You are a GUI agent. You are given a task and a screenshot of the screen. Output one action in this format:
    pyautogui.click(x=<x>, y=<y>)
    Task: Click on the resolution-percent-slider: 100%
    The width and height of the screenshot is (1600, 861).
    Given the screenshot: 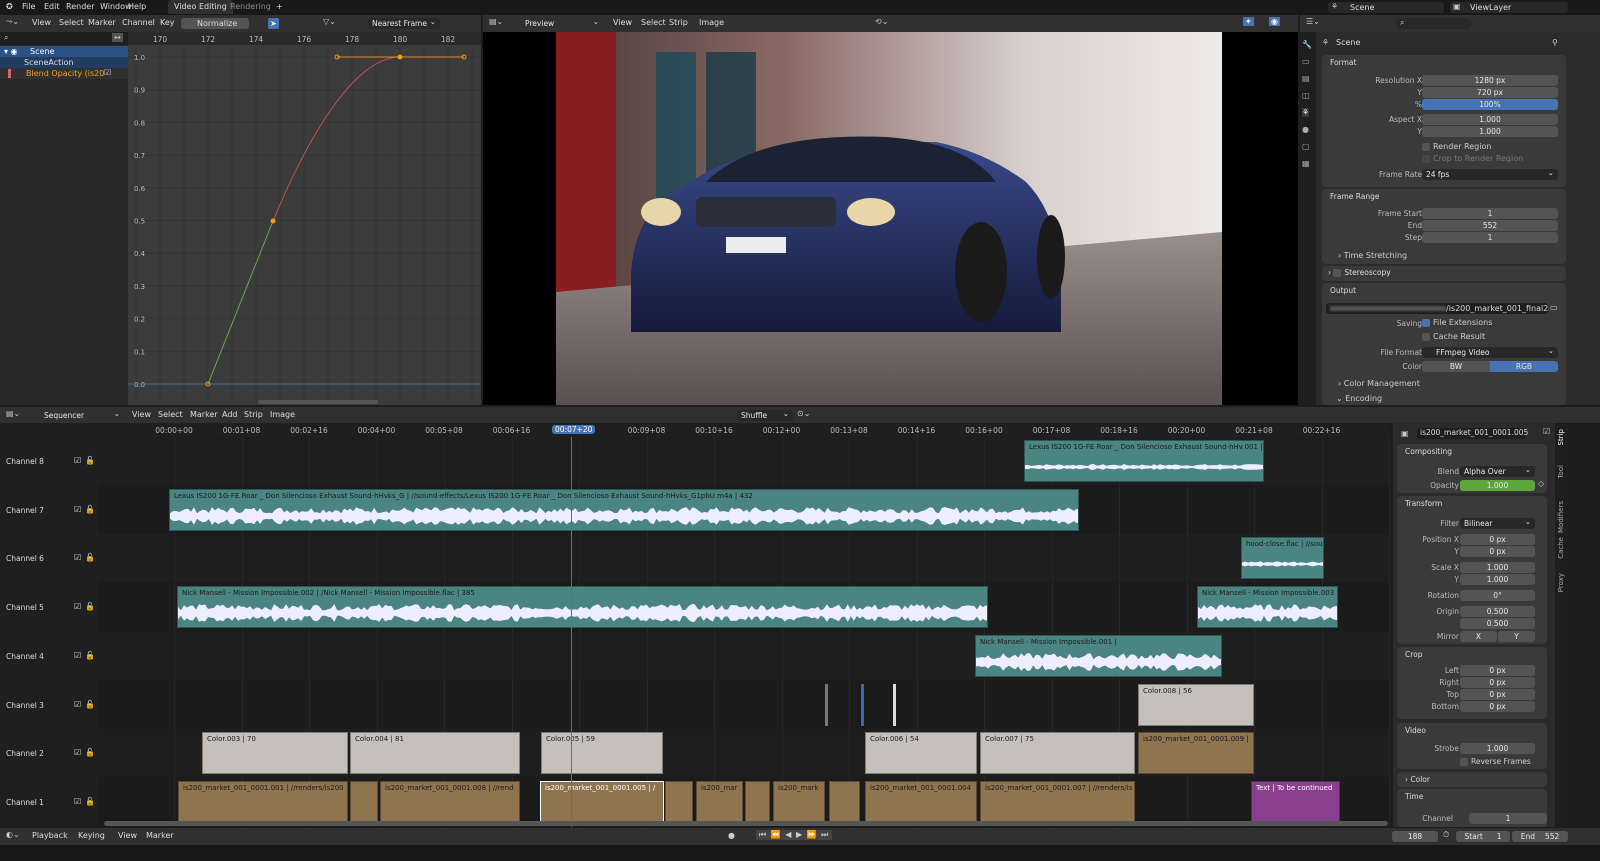 What is the action you would take?
    pyautogui.click(x=1490, y=104)
    